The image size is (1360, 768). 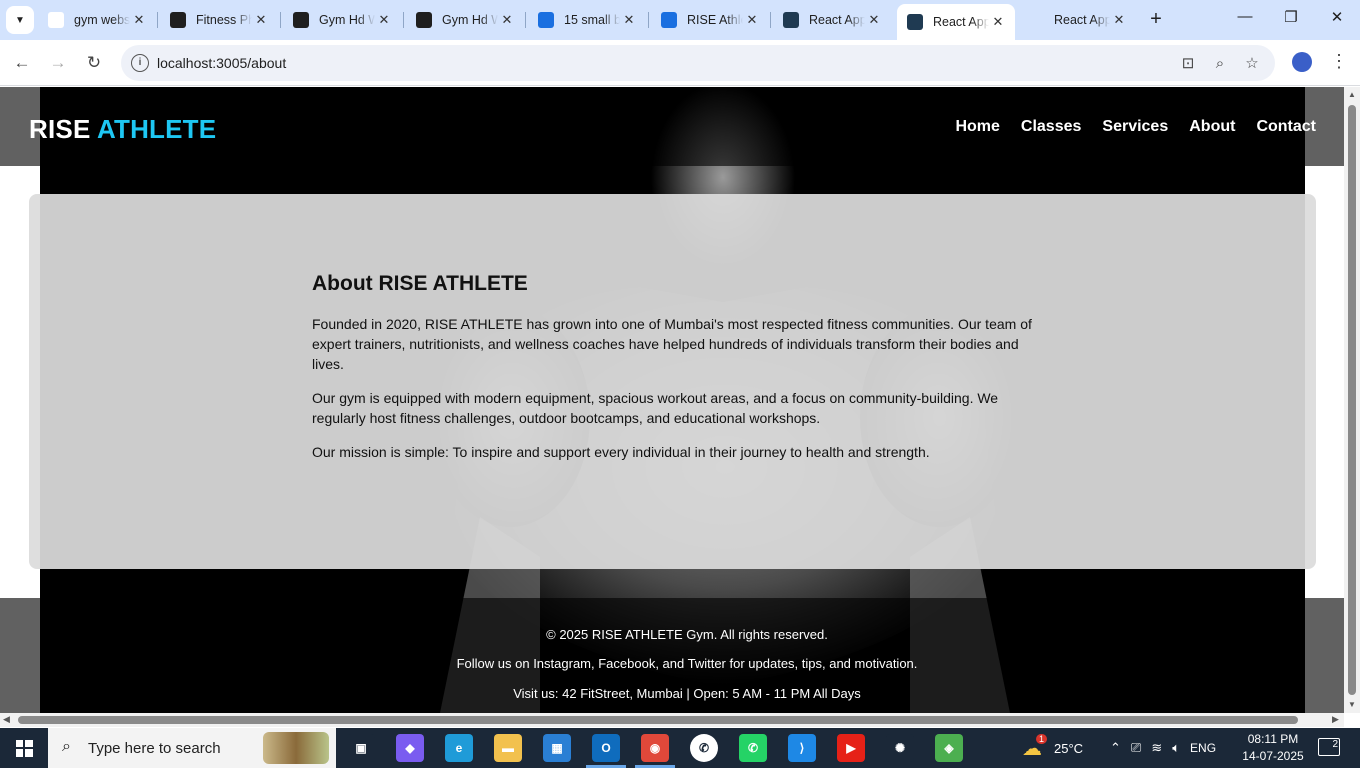 I want to click on clock: 08:11 PM 14-07-2025, so click(x=1273, y=748).